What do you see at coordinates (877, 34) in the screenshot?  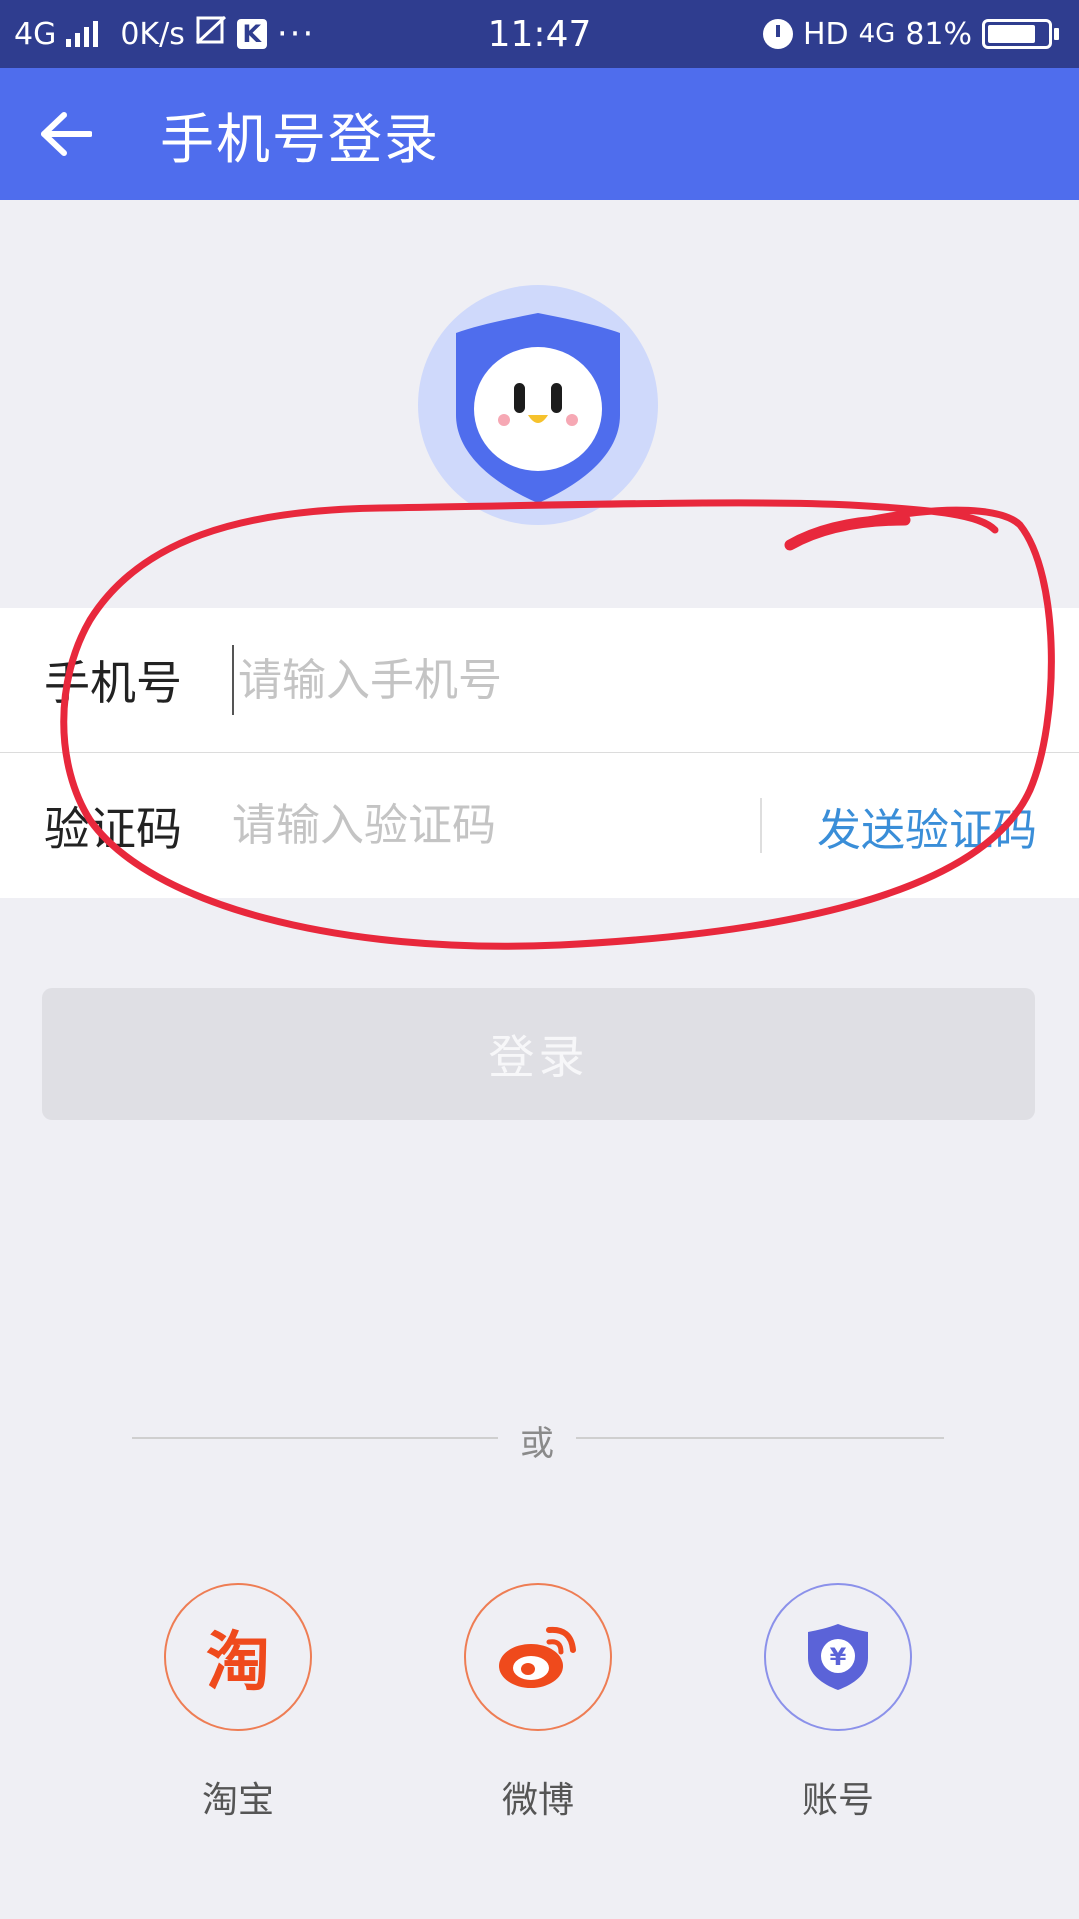 I see `network-type-right: 4G` at bounding box center [877, 34].